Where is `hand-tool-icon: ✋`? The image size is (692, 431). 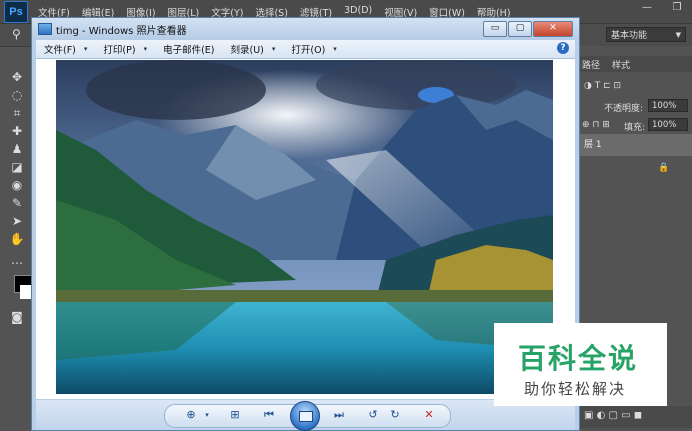
hand-tool-icon: ✋ is located at coordinates (17, 239).